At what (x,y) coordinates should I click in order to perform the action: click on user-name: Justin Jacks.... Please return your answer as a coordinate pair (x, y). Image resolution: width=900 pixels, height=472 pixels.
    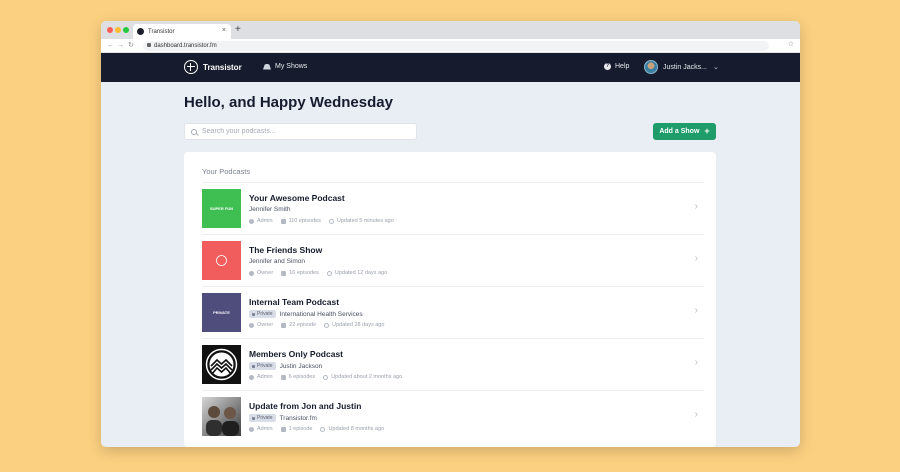
    Looking at the image, I should click on (685, 67).